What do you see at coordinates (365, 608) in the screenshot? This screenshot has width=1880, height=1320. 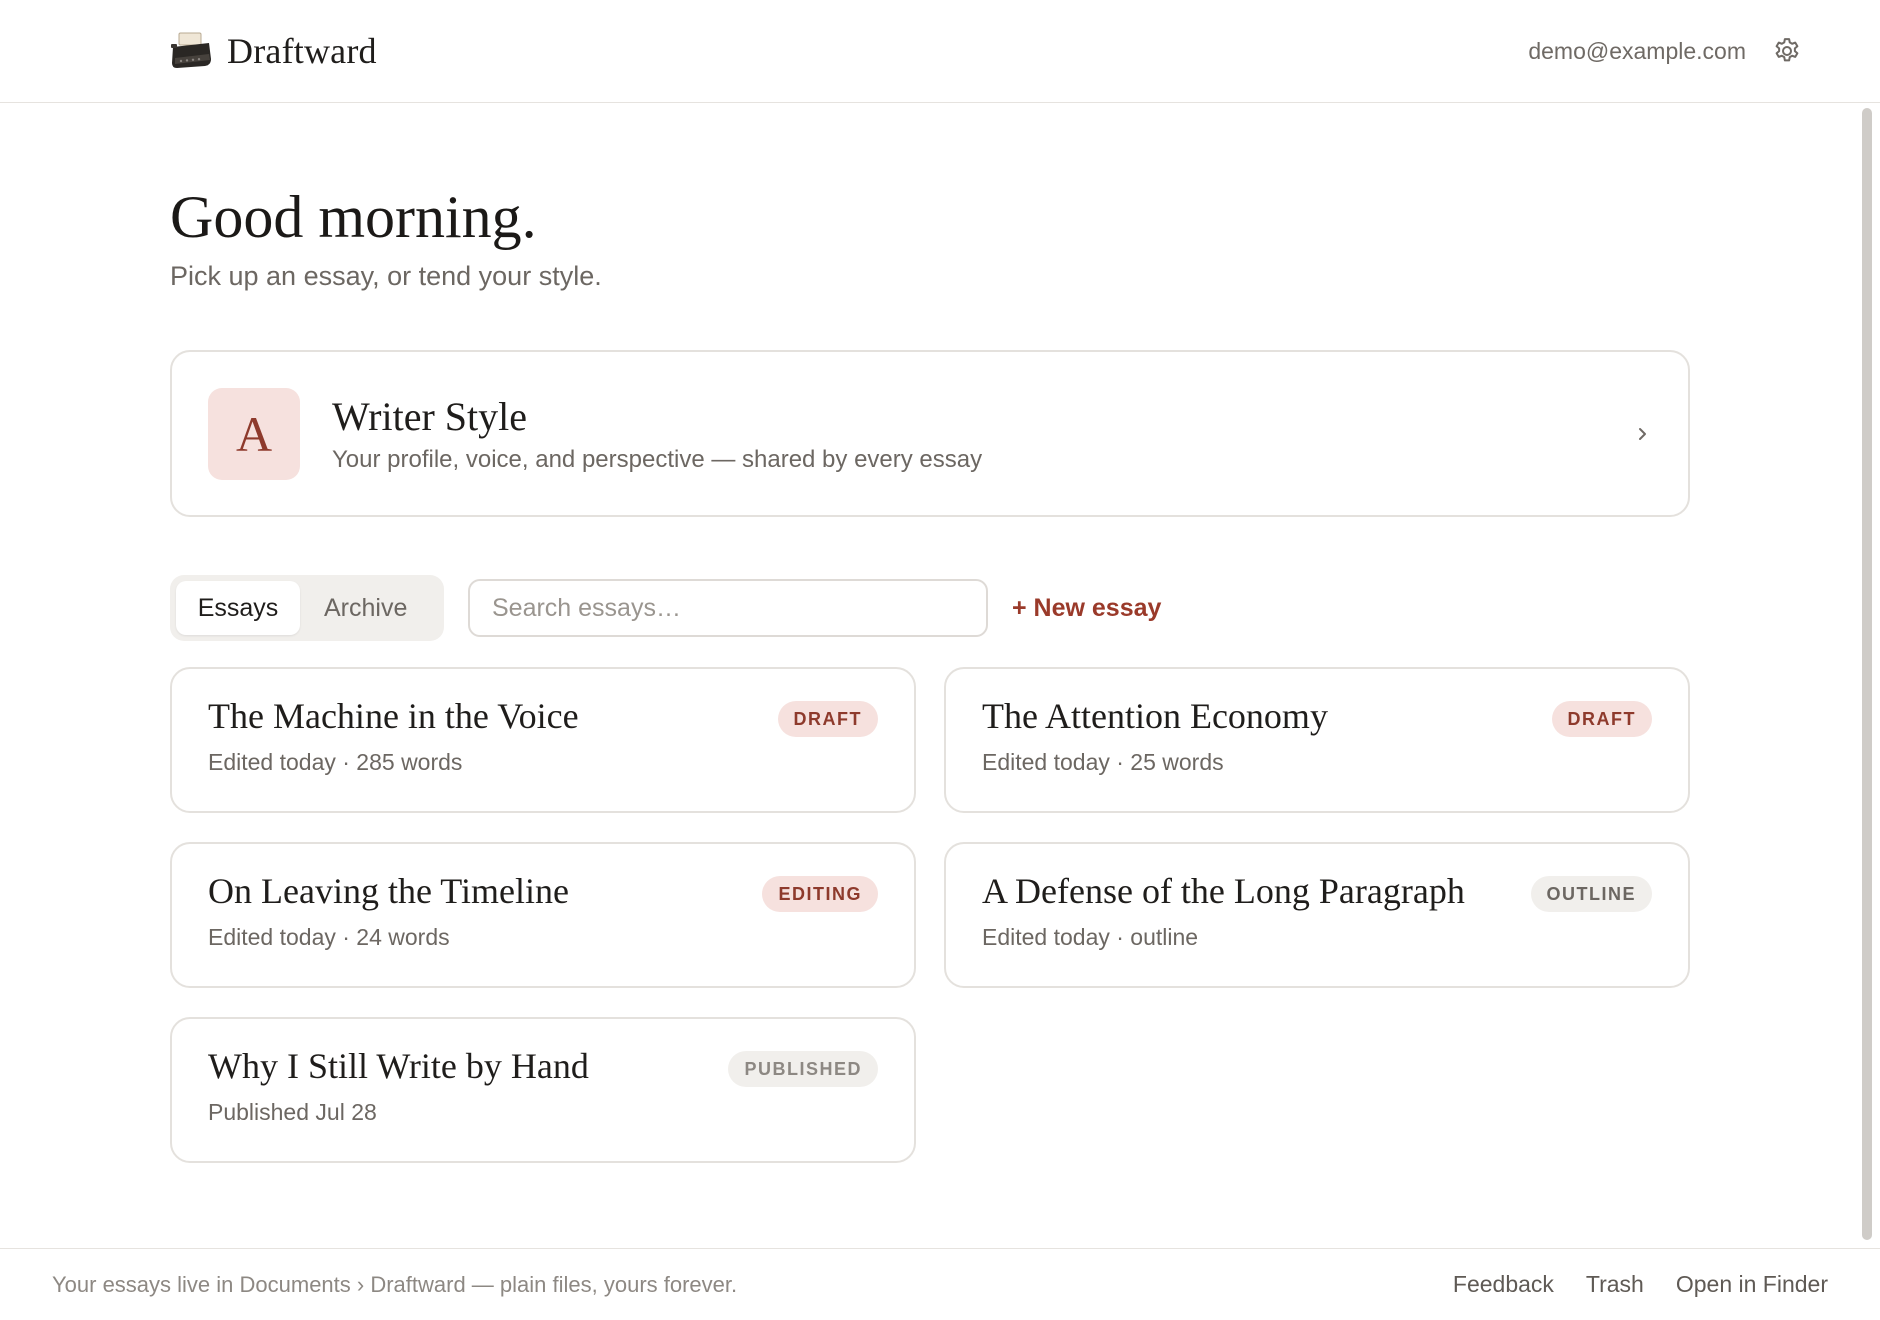 I see `tab-archive: Archive` at bounding box center [365, 608].